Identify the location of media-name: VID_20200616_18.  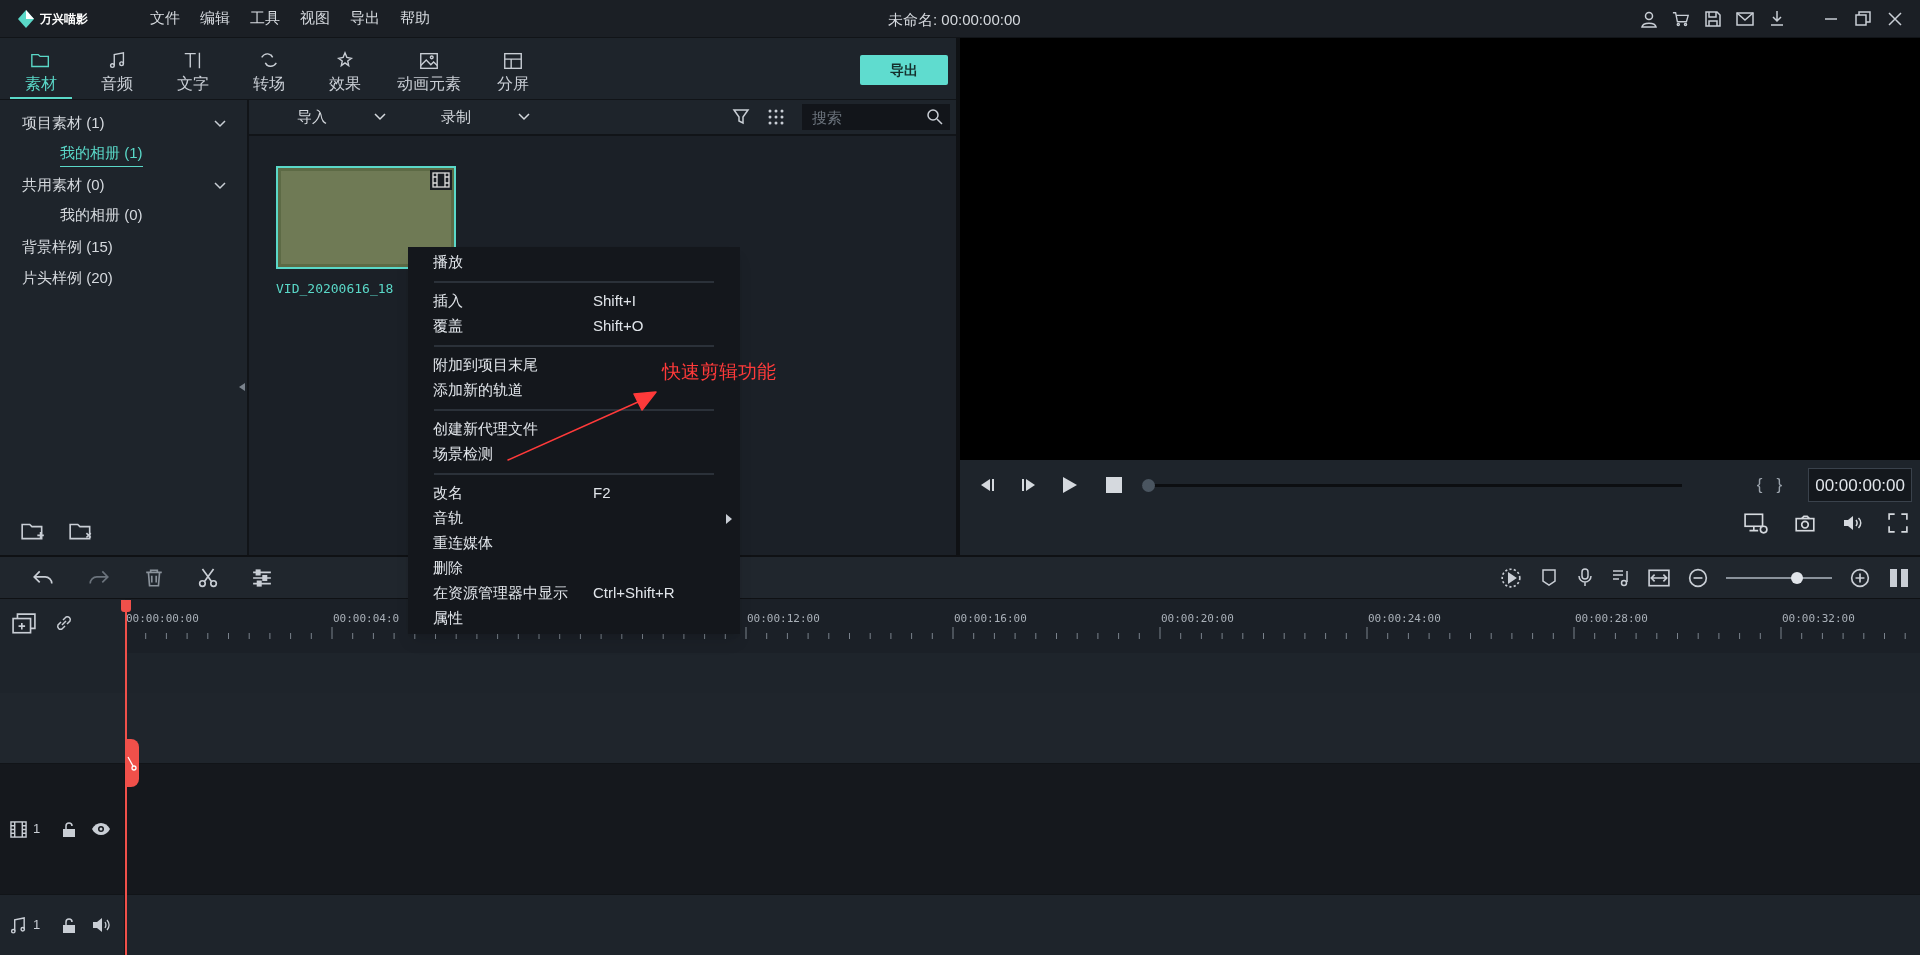
(335, 289).